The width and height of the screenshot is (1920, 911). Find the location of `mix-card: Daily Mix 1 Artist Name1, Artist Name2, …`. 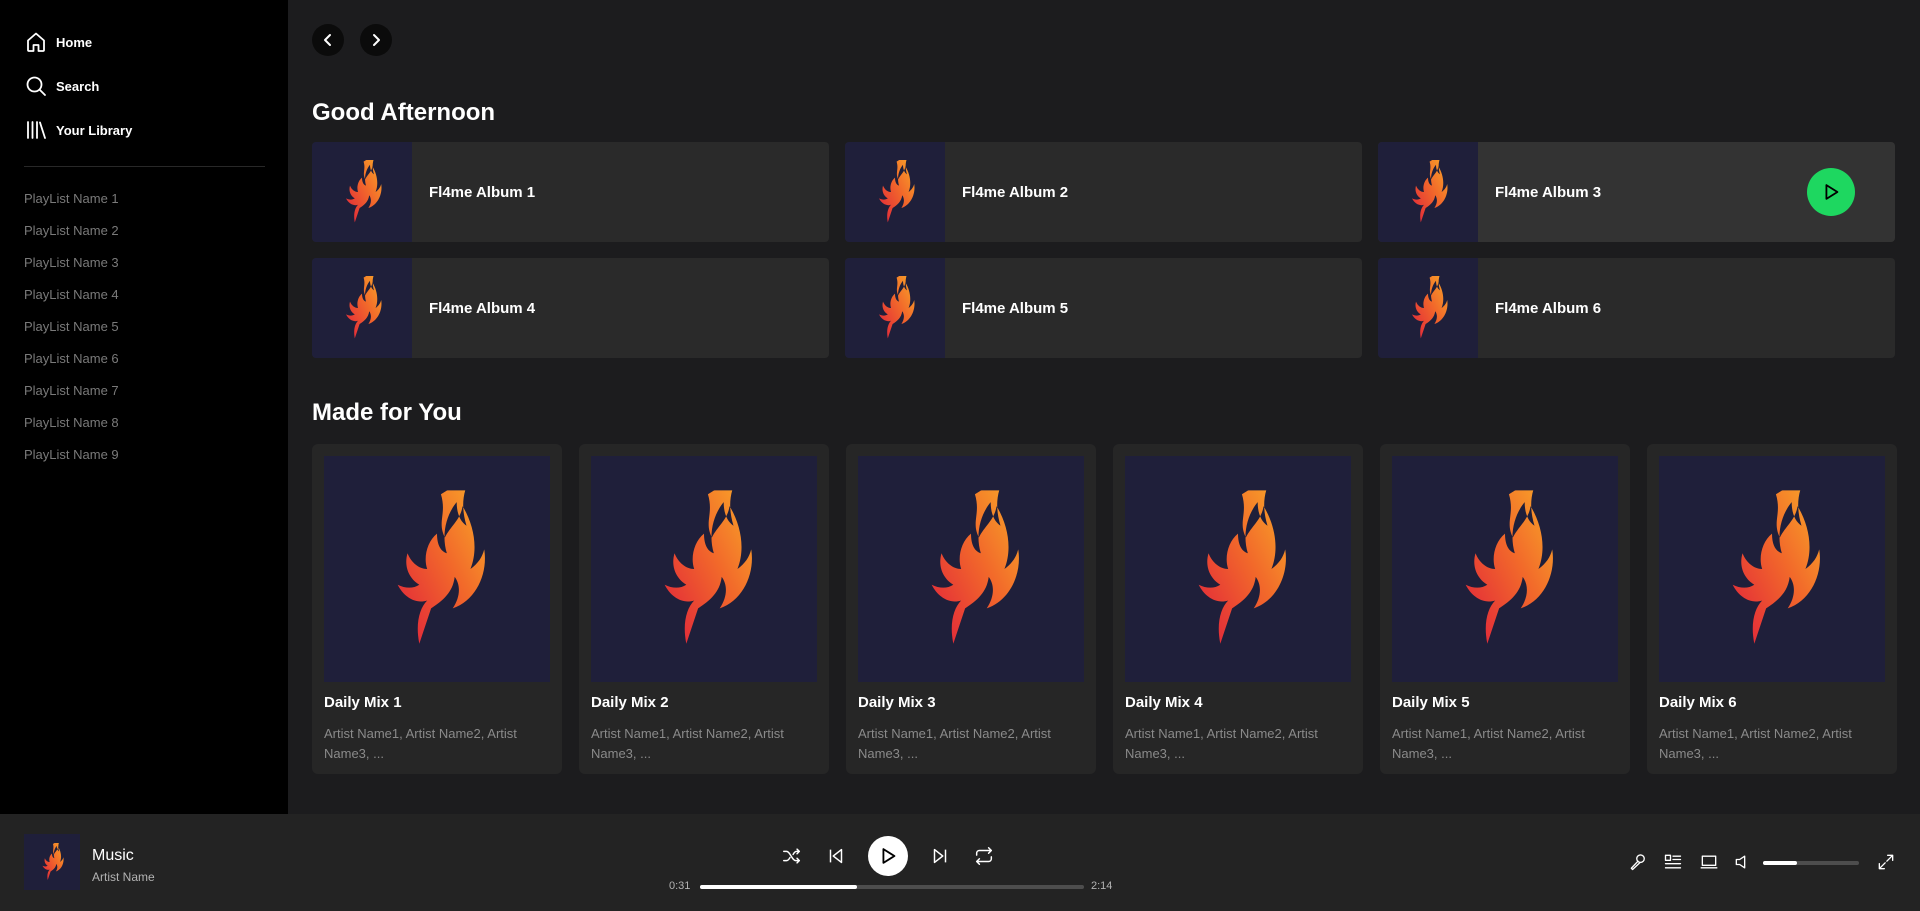

mix-card: Daily Mix 1 Artist Name1, Artist Name2, … is located at coordinates (437, 609).